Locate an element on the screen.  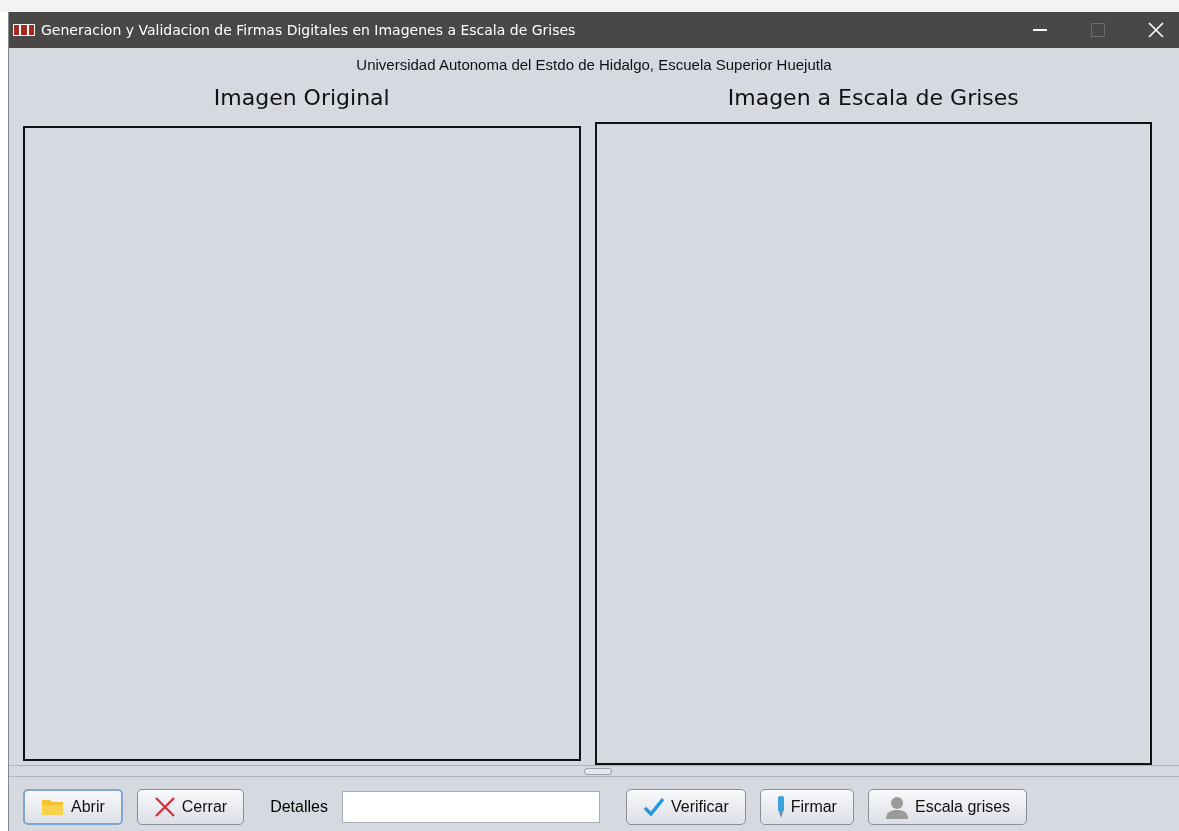
folder-icon is located at coordinates (53, 807).